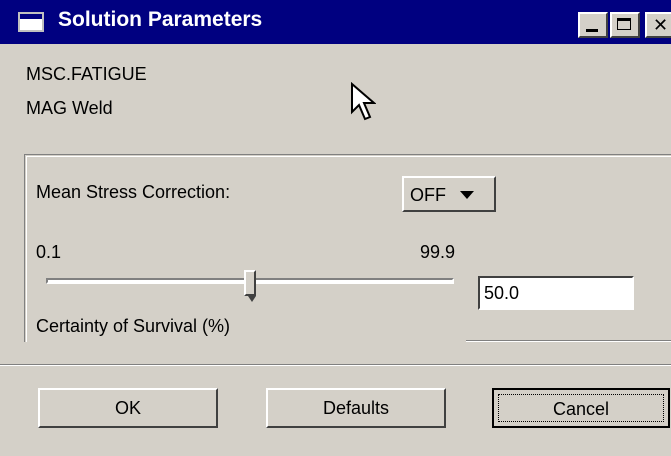 This screenshot has height=456, width=671. I want to click on title-bar: Solution Parameters ✕, so click(335, 22).